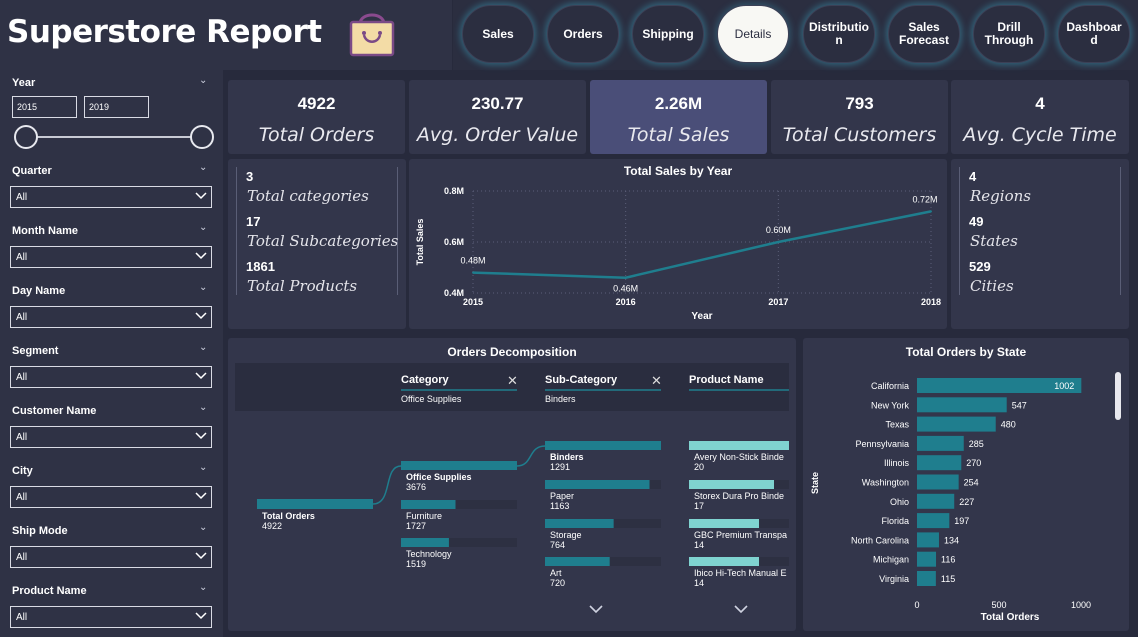 The width and height of the screenshot is (1138, 637). I want to click on bar-value-label: 134, so click(951, 540).